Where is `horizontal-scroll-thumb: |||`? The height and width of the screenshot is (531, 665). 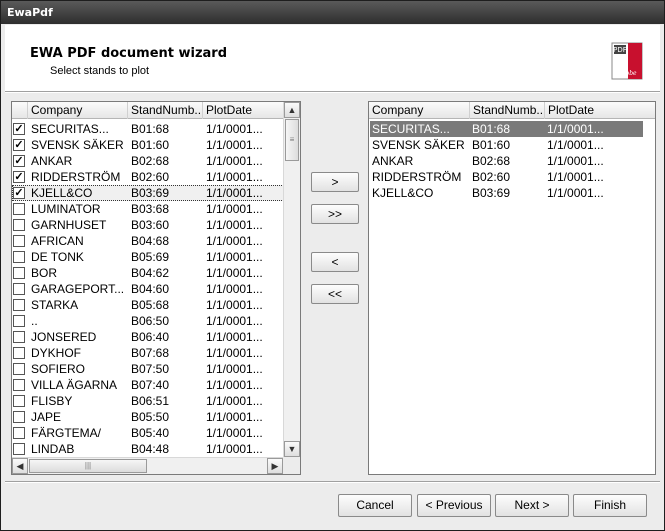 horizontal-scroll-thumb: ||| is located at coordinates (88, 466).